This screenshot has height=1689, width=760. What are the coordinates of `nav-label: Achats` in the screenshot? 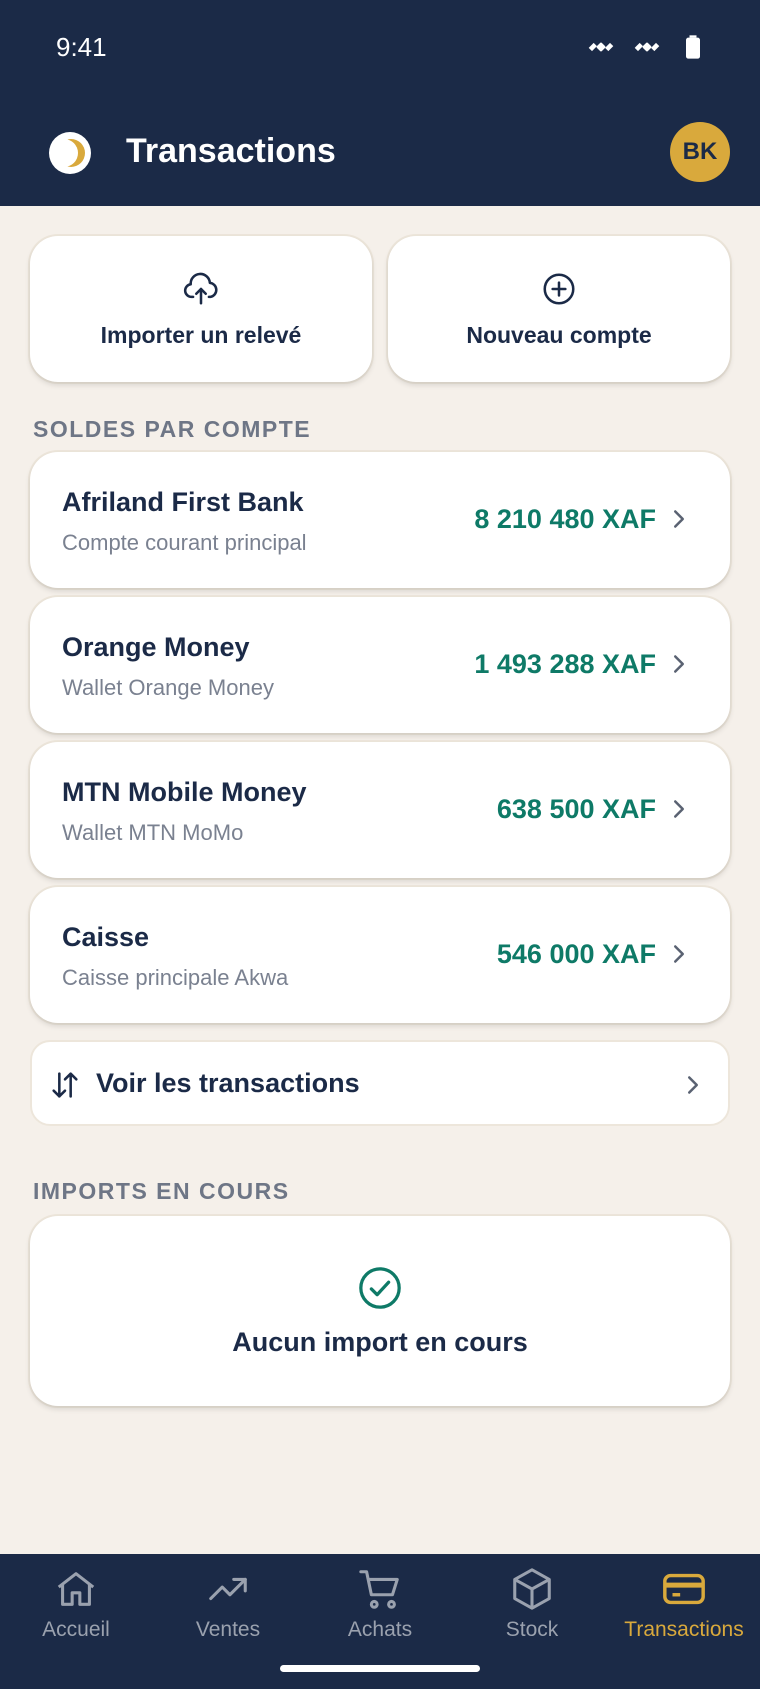 It's located at (380, 1629).